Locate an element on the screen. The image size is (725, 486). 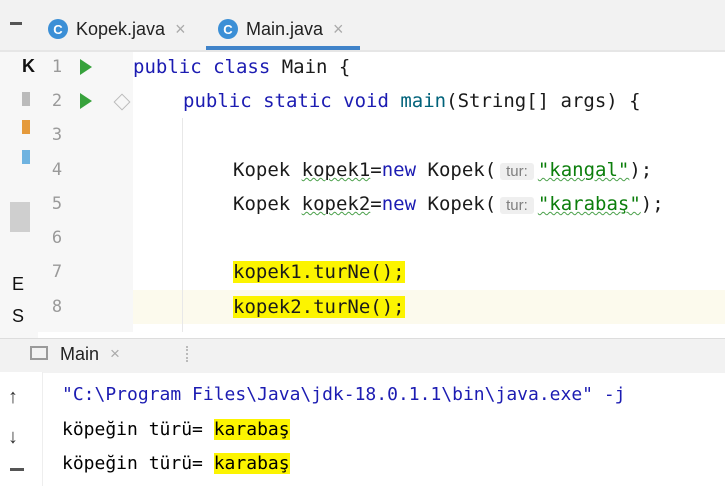
line-number: 4 is located at coordinates (57, 170).